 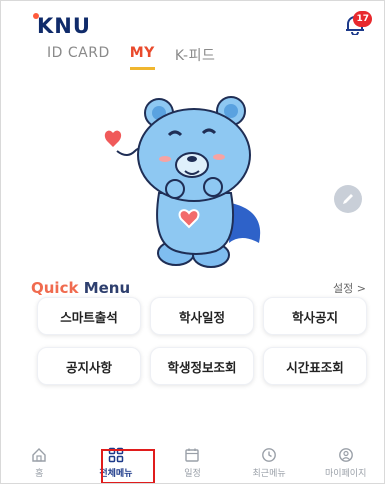 I want to click on quick-menu-academic-notice: 학사공지, so click(x=315, y=316).